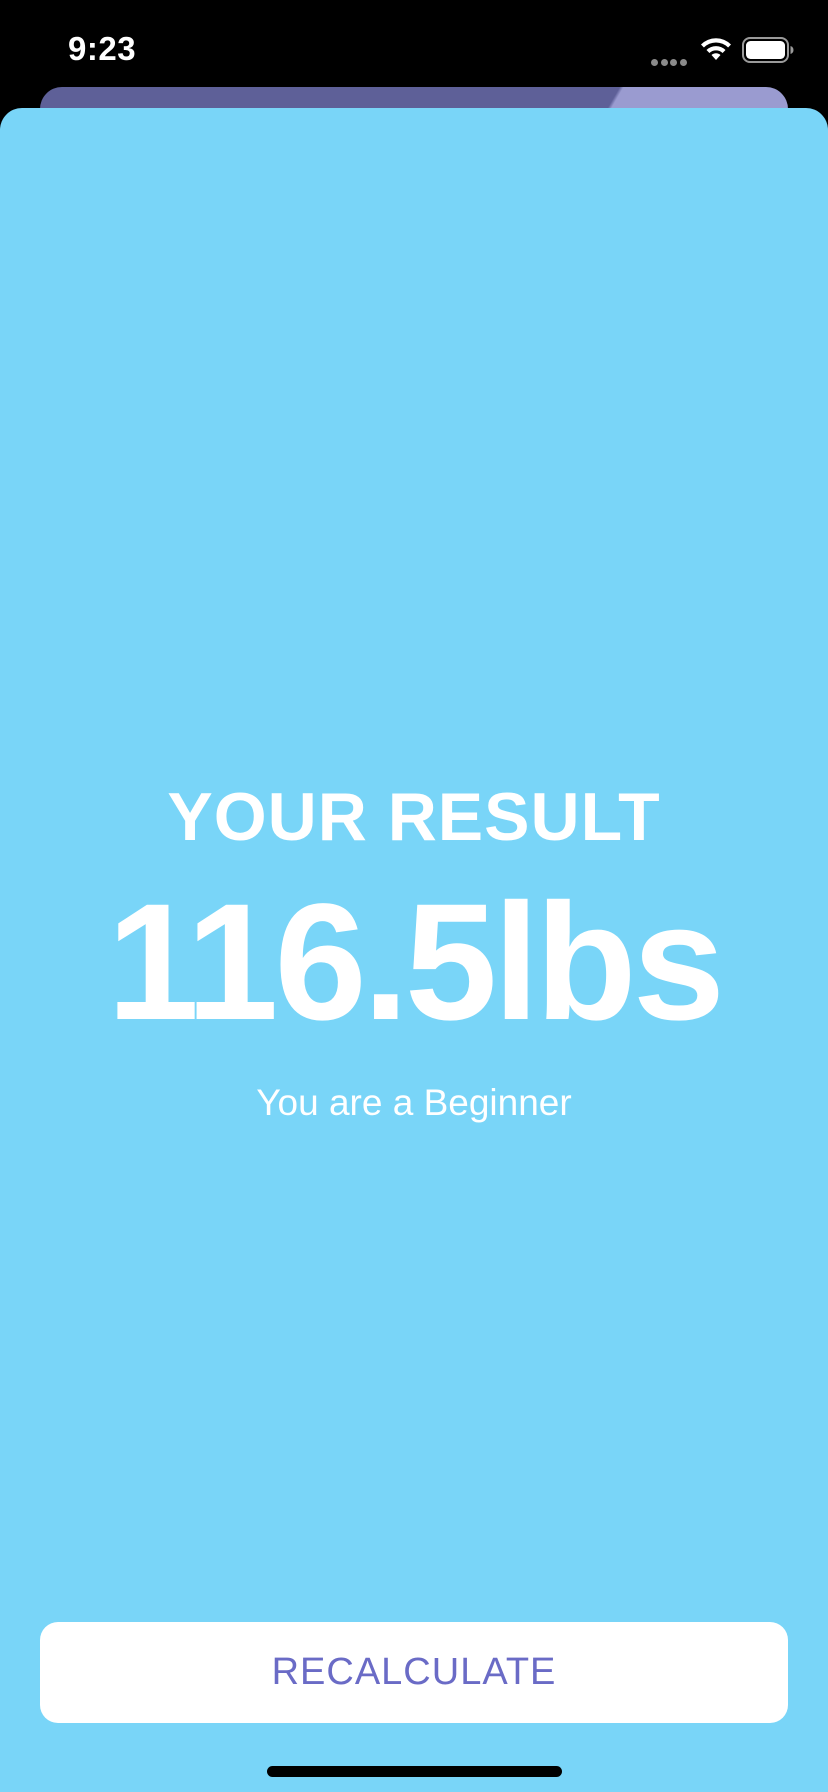  What do you see at coordinates (768, 50) in the screenshot?
I see `battery-icon` at bounding box center [768, 50].